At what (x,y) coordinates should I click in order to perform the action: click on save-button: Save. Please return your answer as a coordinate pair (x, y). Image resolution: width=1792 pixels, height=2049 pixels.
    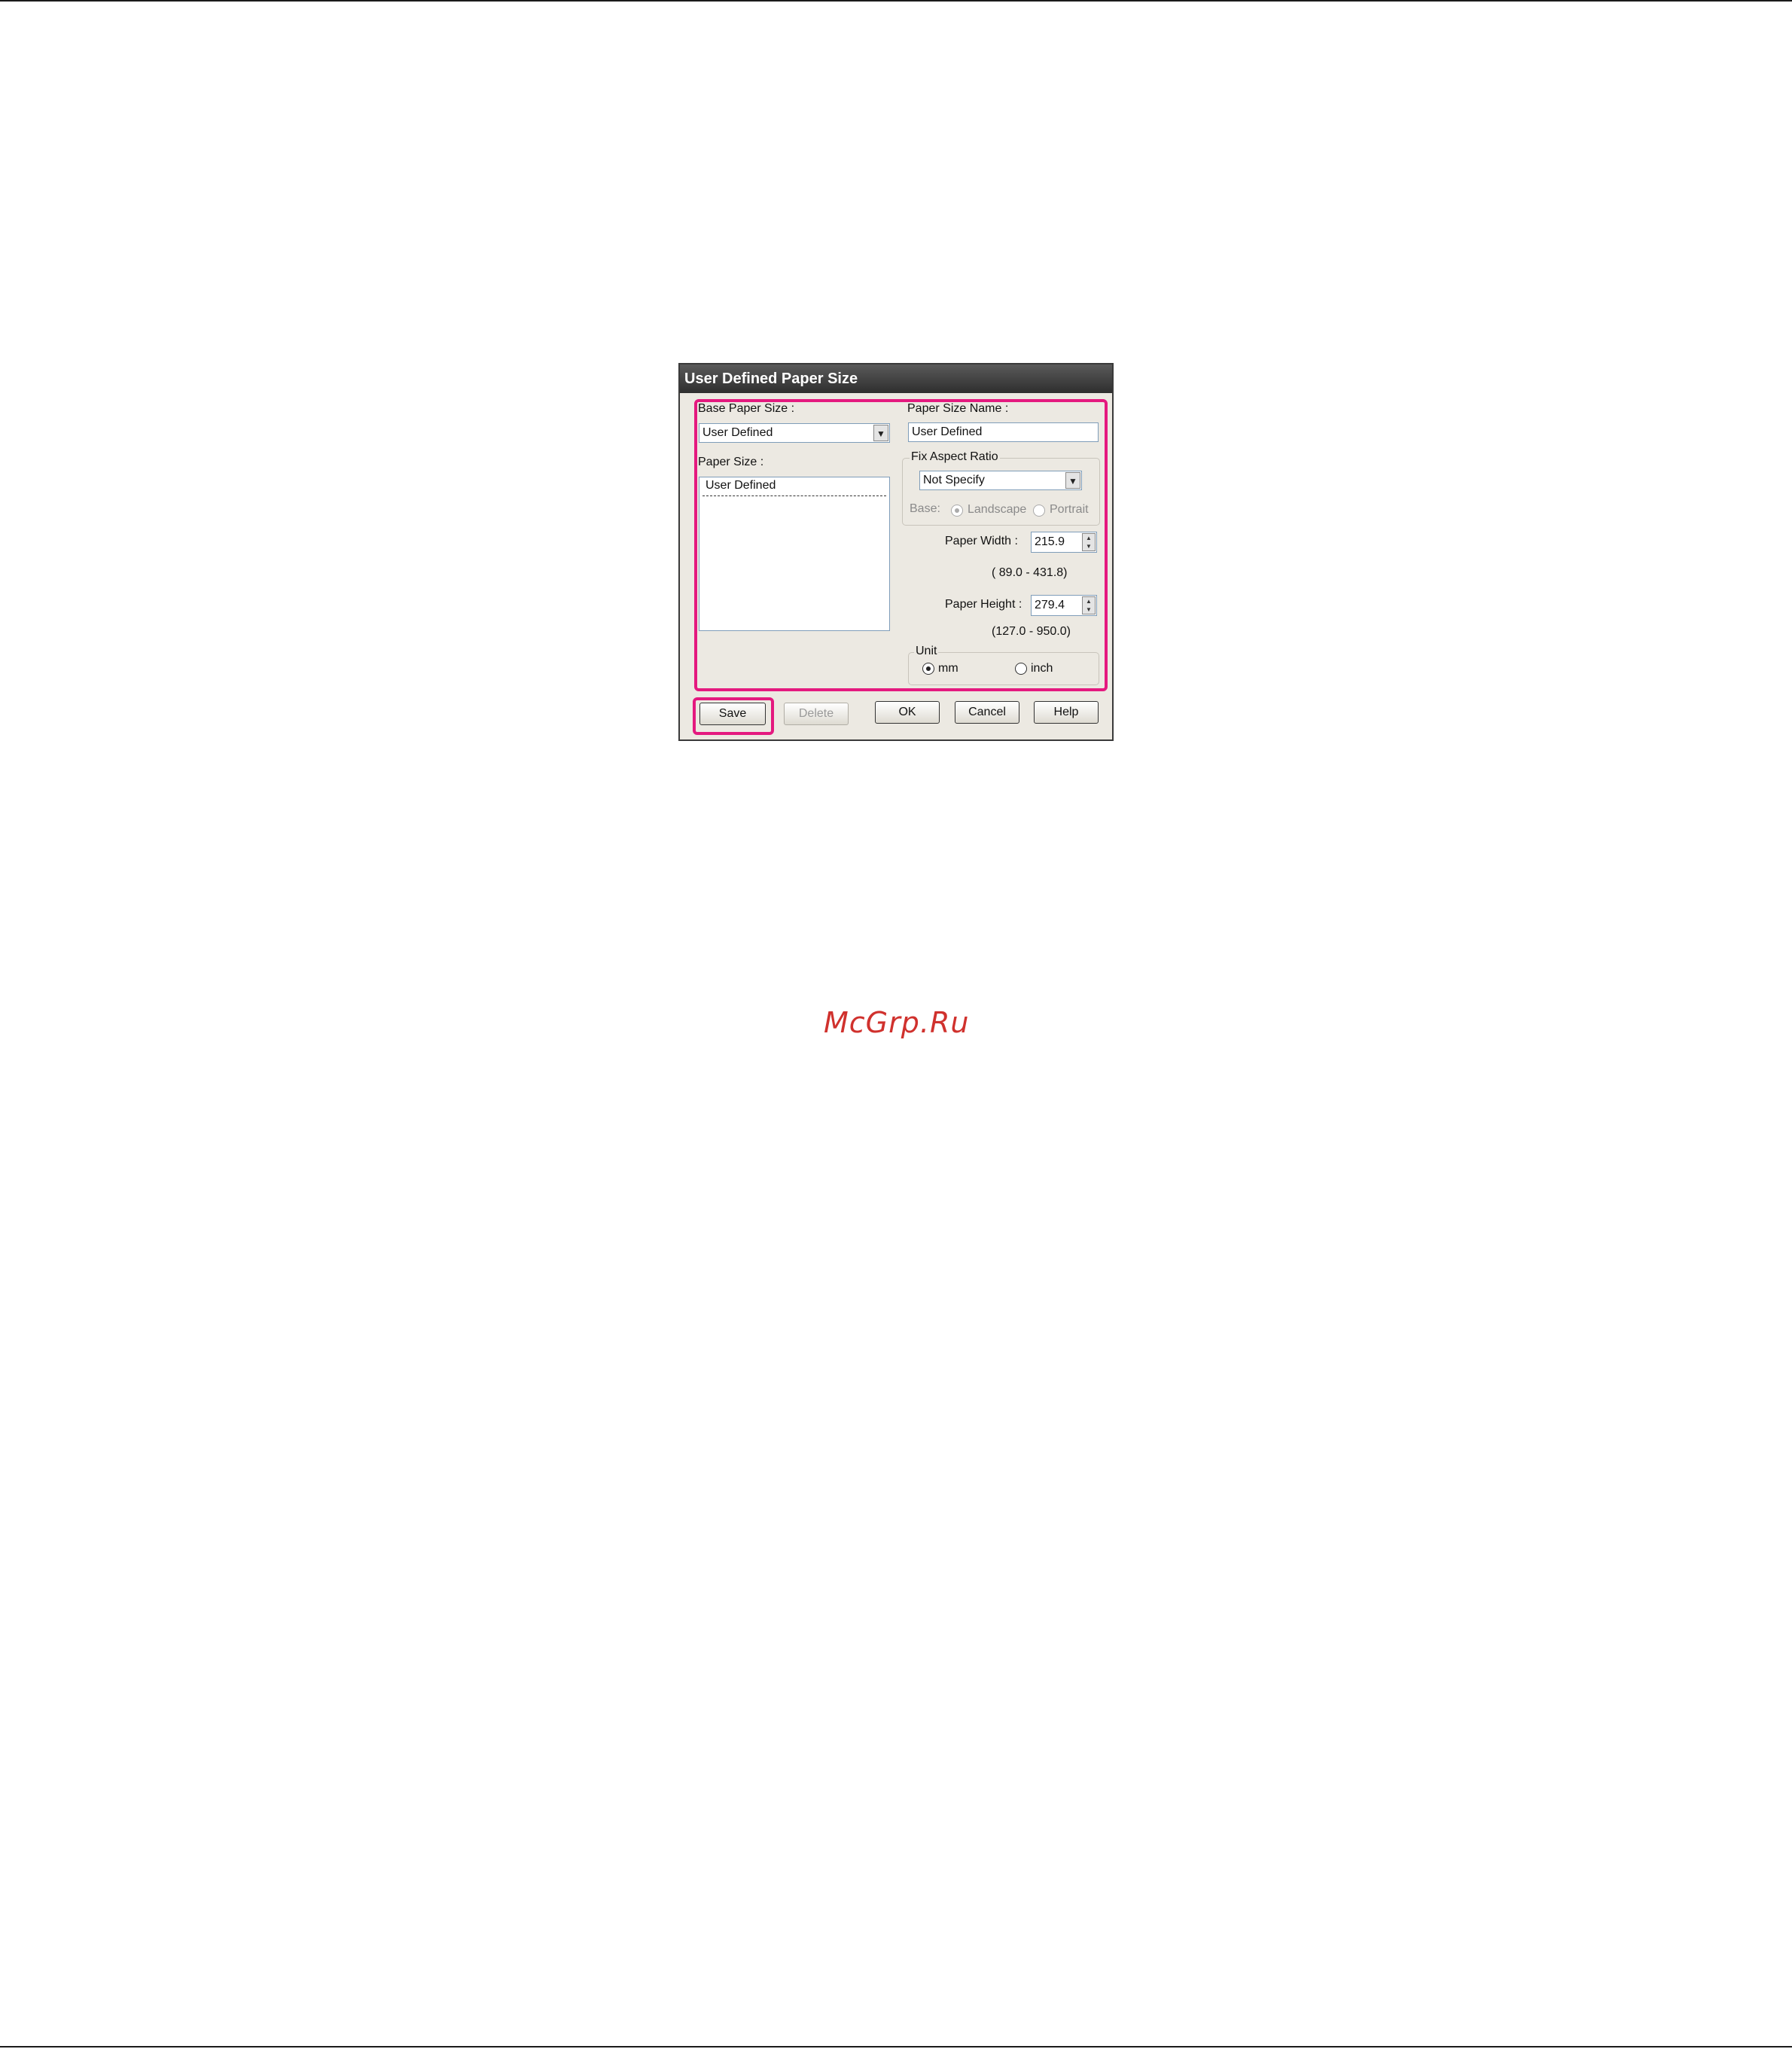
    Looking at the image, I should click on (732, 714).